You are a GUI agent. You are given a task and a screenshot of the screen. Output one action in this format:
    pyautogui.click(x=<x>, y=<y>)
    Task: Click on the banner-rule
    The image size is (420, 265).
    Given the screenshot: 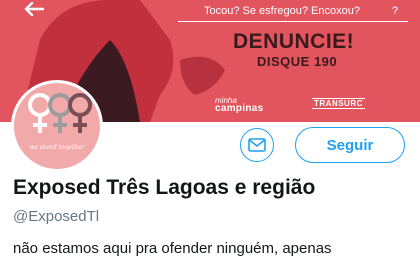 What is the action you would take?
    pyautogui.click(x=293, y=21)
    